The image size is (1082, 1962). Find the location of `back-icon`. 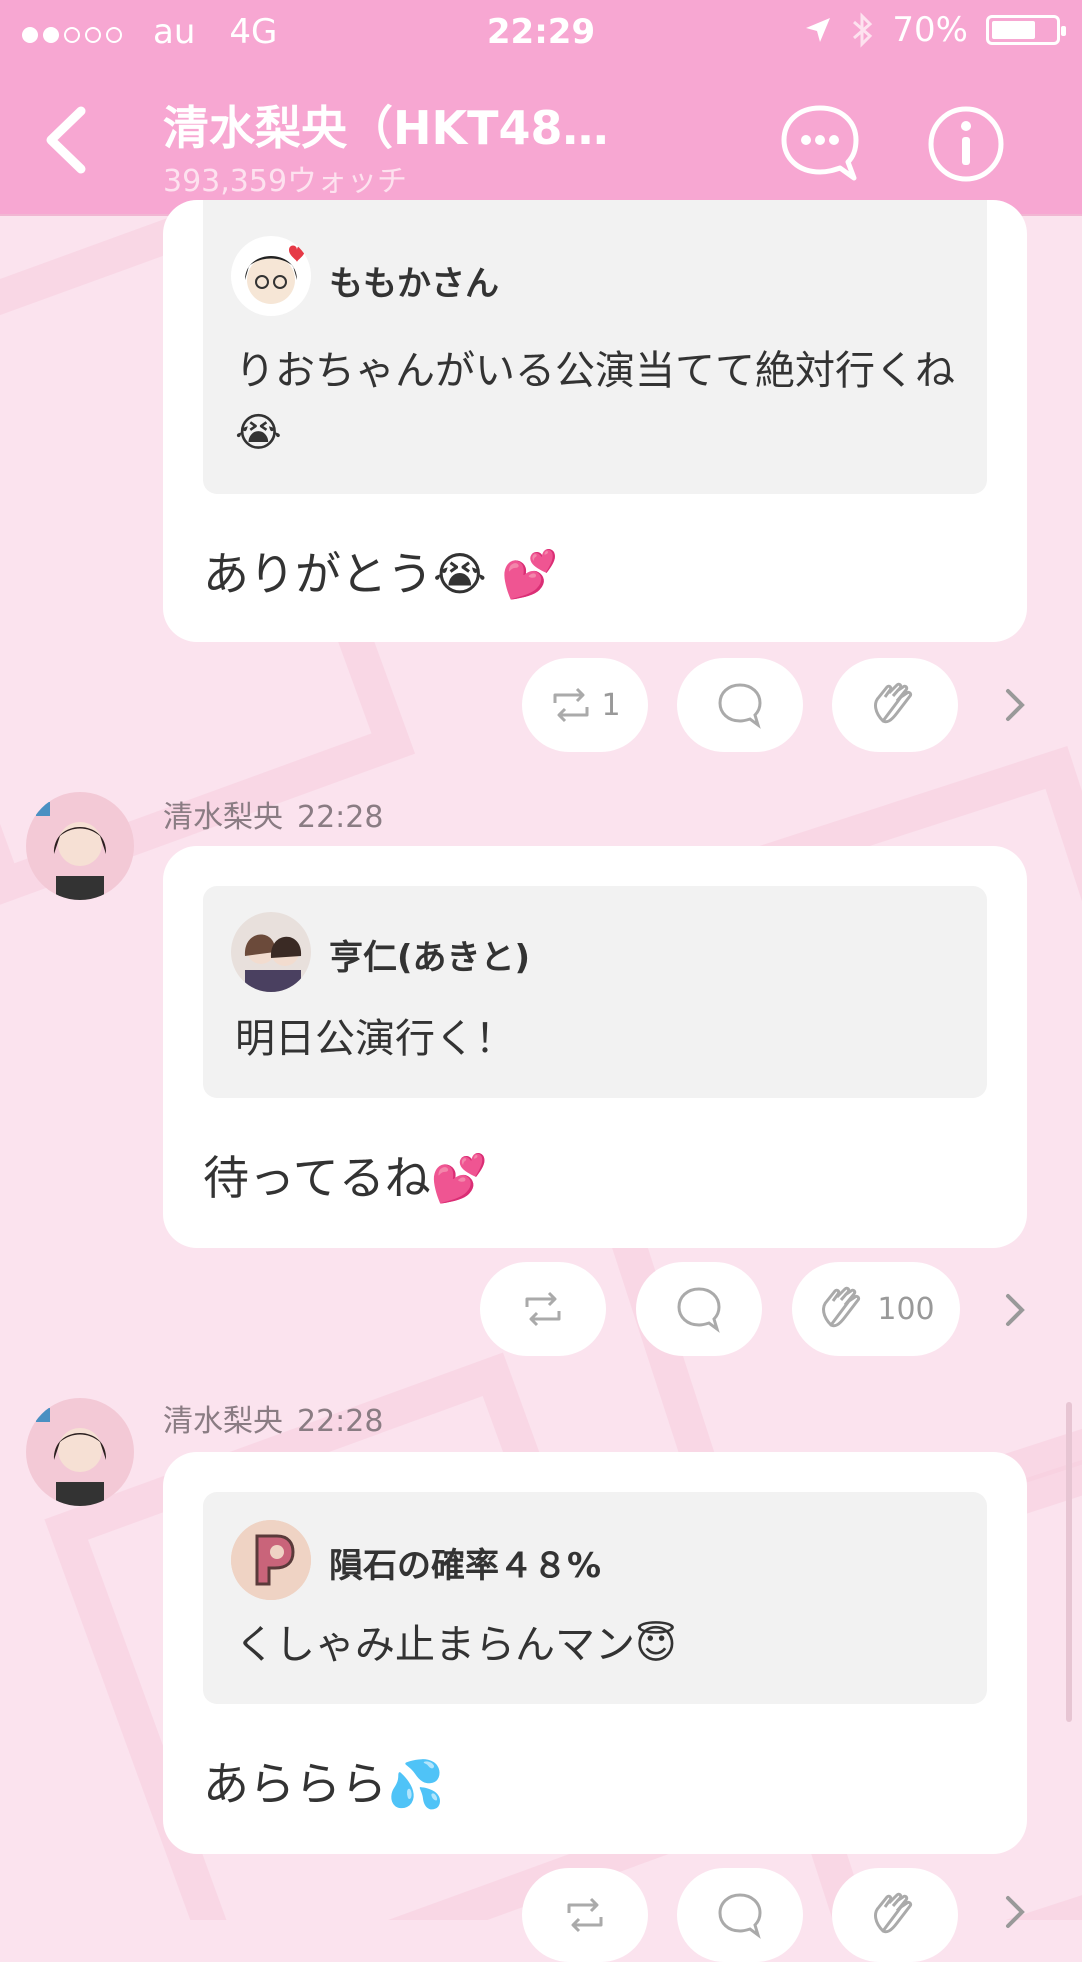

back-icon is located at coordinates (66, 140).